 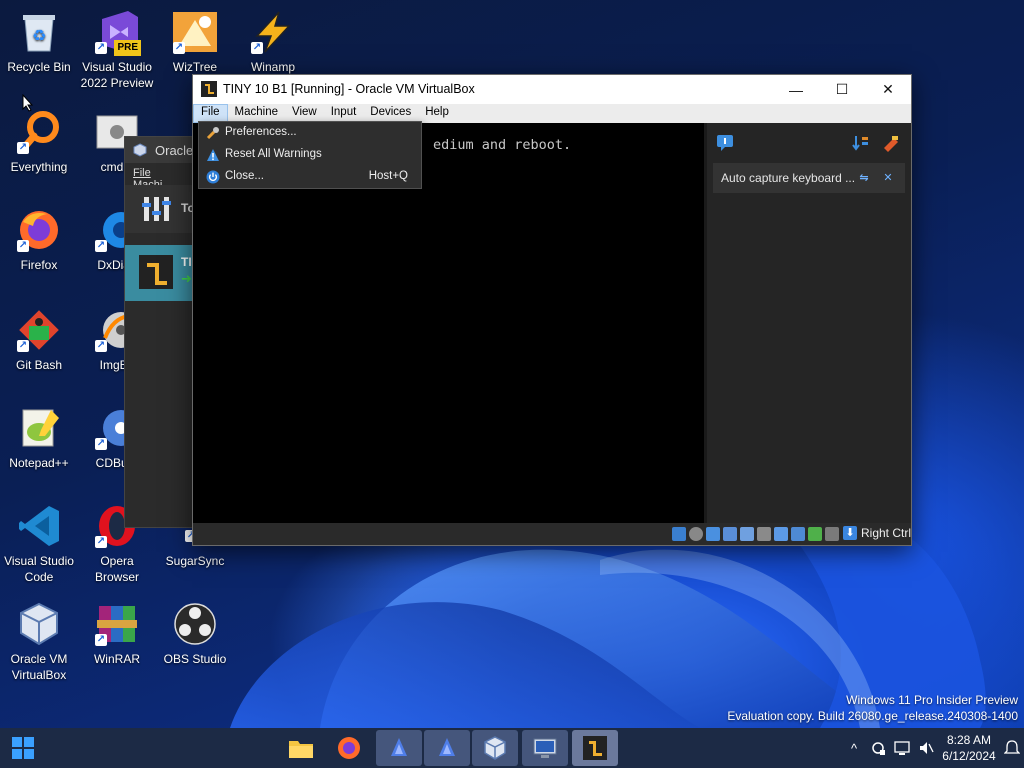 I want to click on clear-notifications-button, so click(x=891, y=143).